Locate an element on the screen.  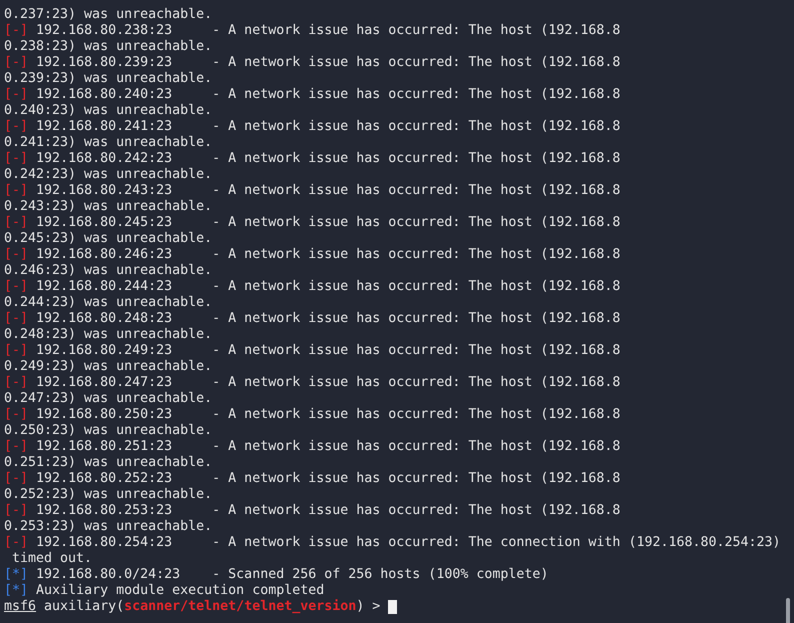
log-text: 192.168.80.247:23 - A network issue has occurred: The host (192.168.8 is located at coordinates (328, 383).